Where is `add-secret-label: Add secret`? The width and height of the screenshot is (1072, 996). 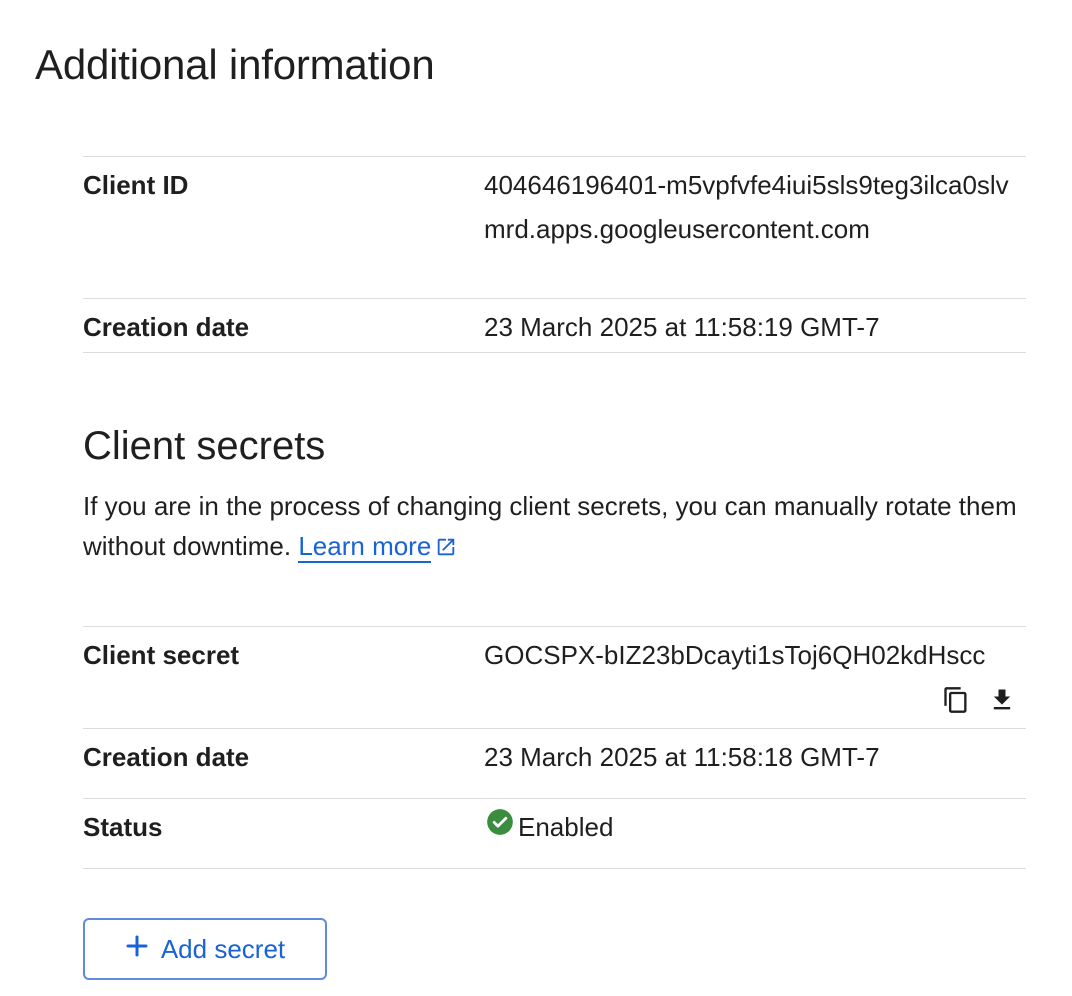
add-secret-label: Add secret is located at coordinates (223, 948).